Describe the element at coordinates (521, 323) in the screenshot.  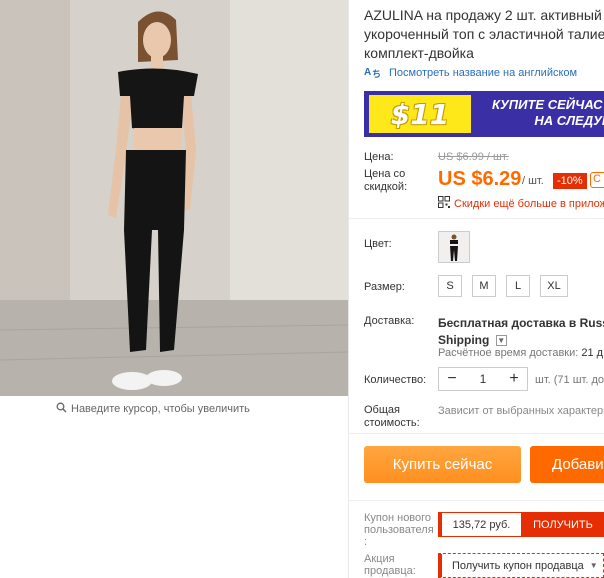
I see `shipping-method-line: Бесплатная доставка в Russian` at that location.